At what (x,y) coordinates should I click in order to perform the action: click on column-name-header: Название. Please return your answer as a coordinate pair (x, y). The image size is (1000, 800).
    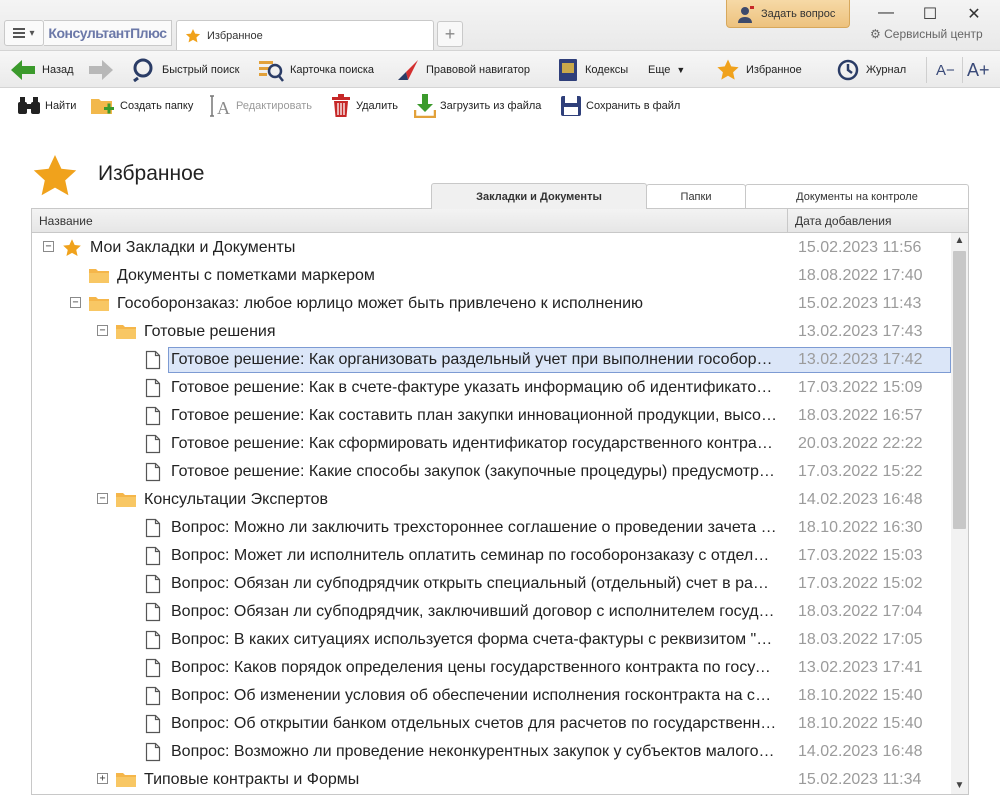
    Looking at the image, I should click on (66, 221).